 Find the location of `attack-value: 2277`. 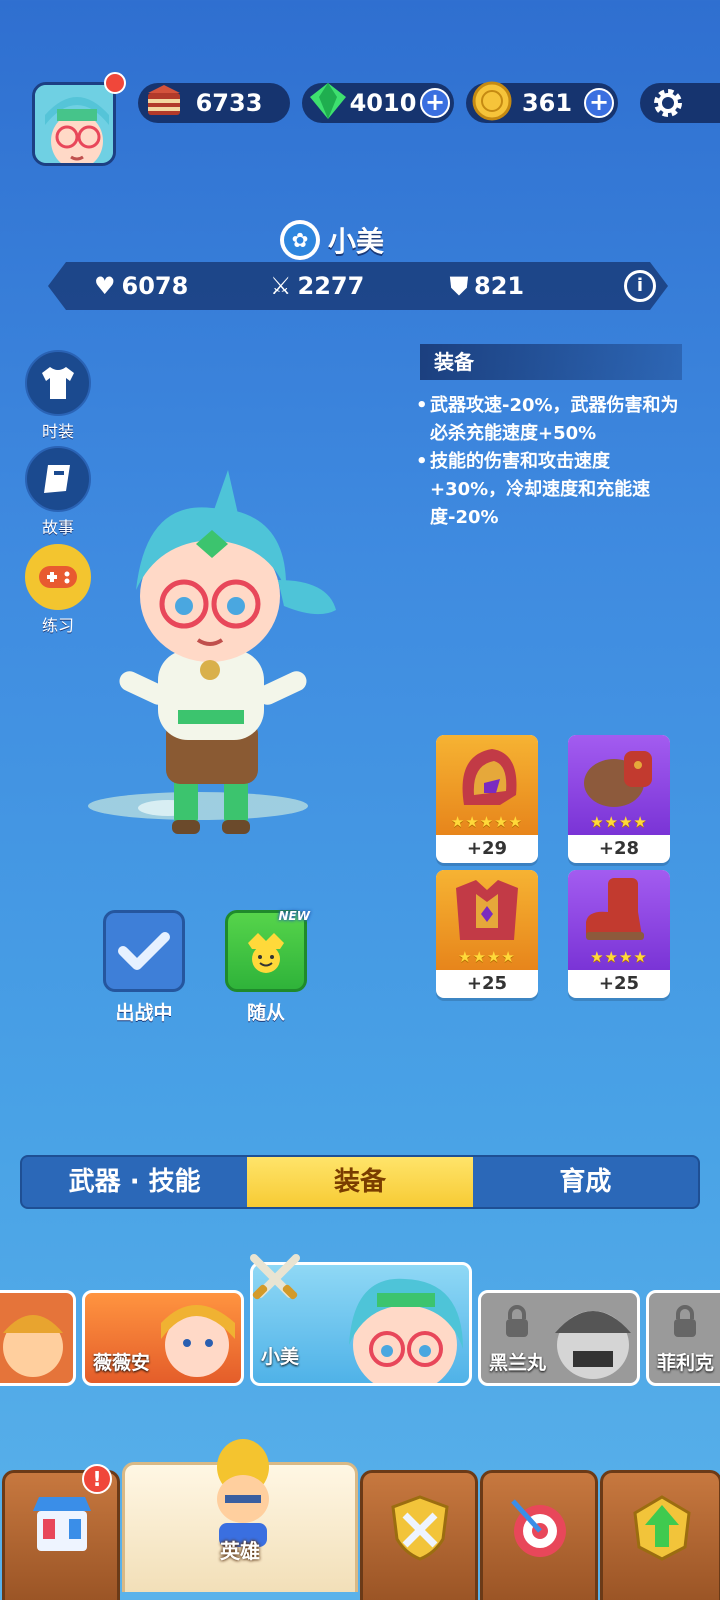

attack-value: 2277 is located at coordinates (331, 286).